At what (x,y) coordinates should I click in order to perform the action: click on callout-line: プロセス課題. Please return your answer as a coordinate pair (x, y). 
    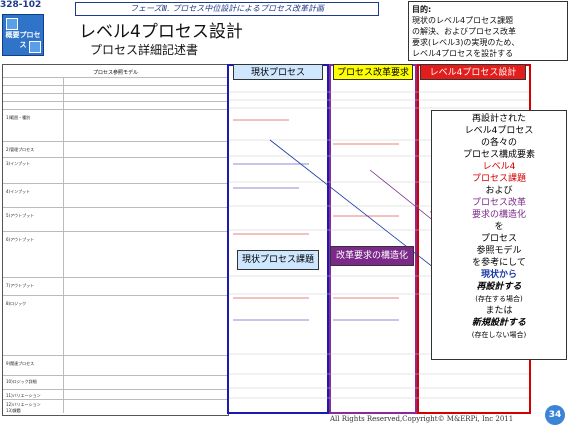
    Looking at the image, I should click on (498, 179).